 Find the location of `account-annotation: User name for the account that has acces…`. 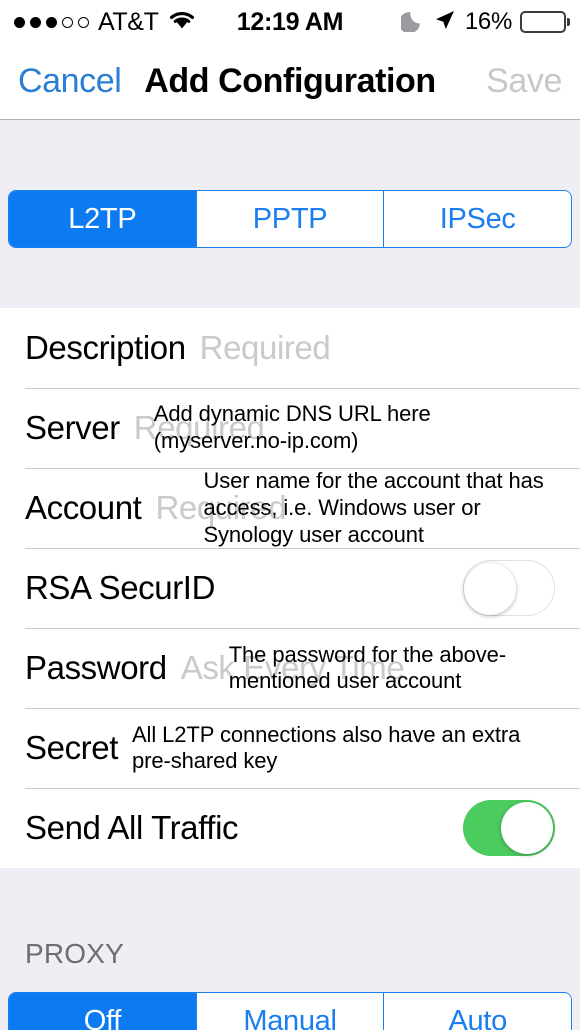

account-annotation: User name for the account that has acces… is located at coordinates (373, 507).